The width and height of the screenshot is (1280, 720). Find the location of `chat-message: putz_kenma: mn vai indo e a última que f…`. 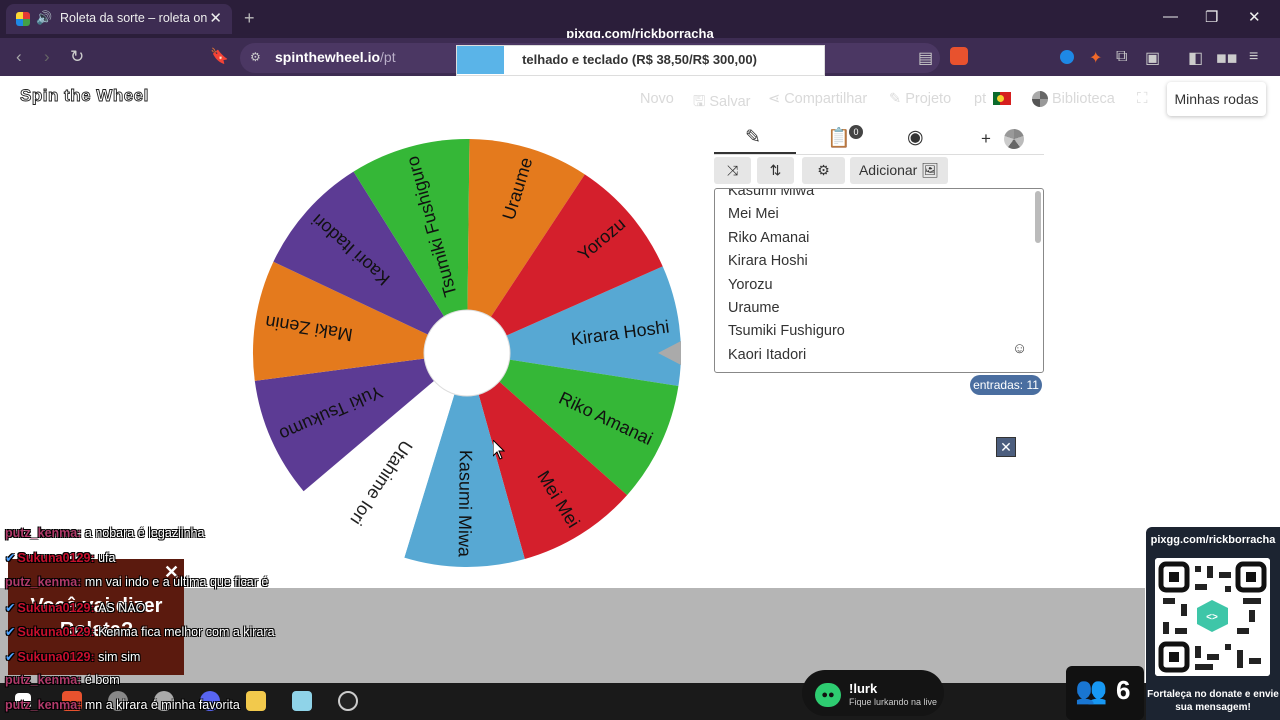

chat-message: putz_kenma: mn vai indo e a última que f… is located at coordinates (136, 582).